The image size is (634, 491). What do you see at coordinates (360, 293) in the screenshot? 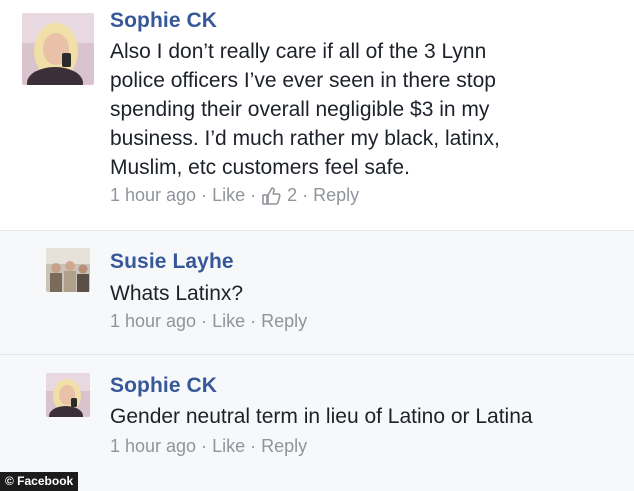
I see `comment-text: Whats Latinx?` at bounding box center [360, 293].